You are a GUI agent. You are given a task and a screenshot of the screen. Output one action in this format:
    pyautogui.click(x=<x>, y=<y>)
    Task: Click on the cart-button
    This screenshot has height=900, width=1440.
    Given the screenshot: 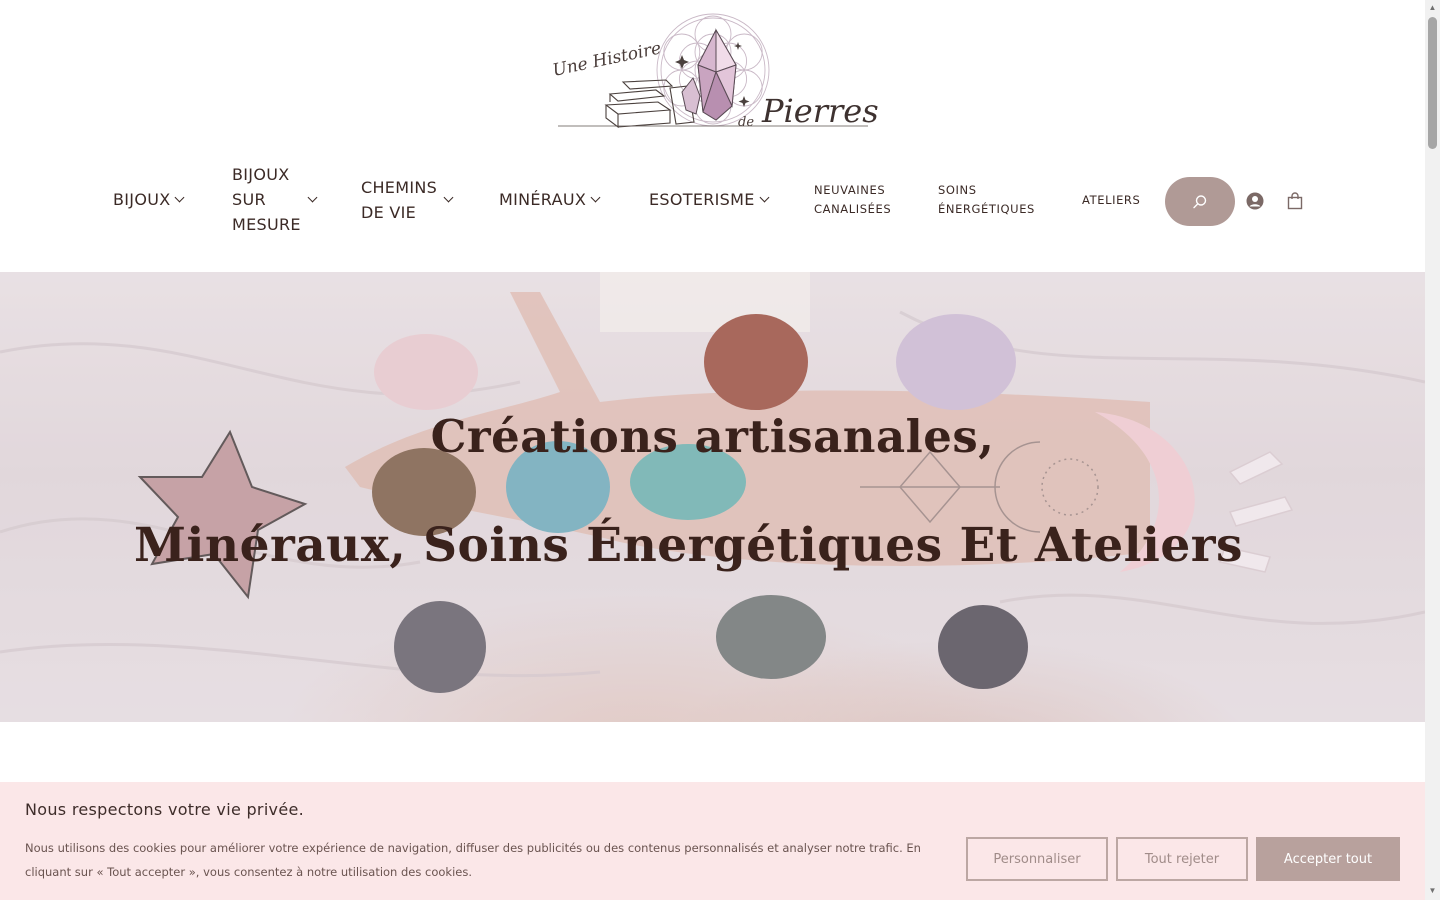 What is the action you would take?
    pyautogui.click(x=1295, y=201)
    